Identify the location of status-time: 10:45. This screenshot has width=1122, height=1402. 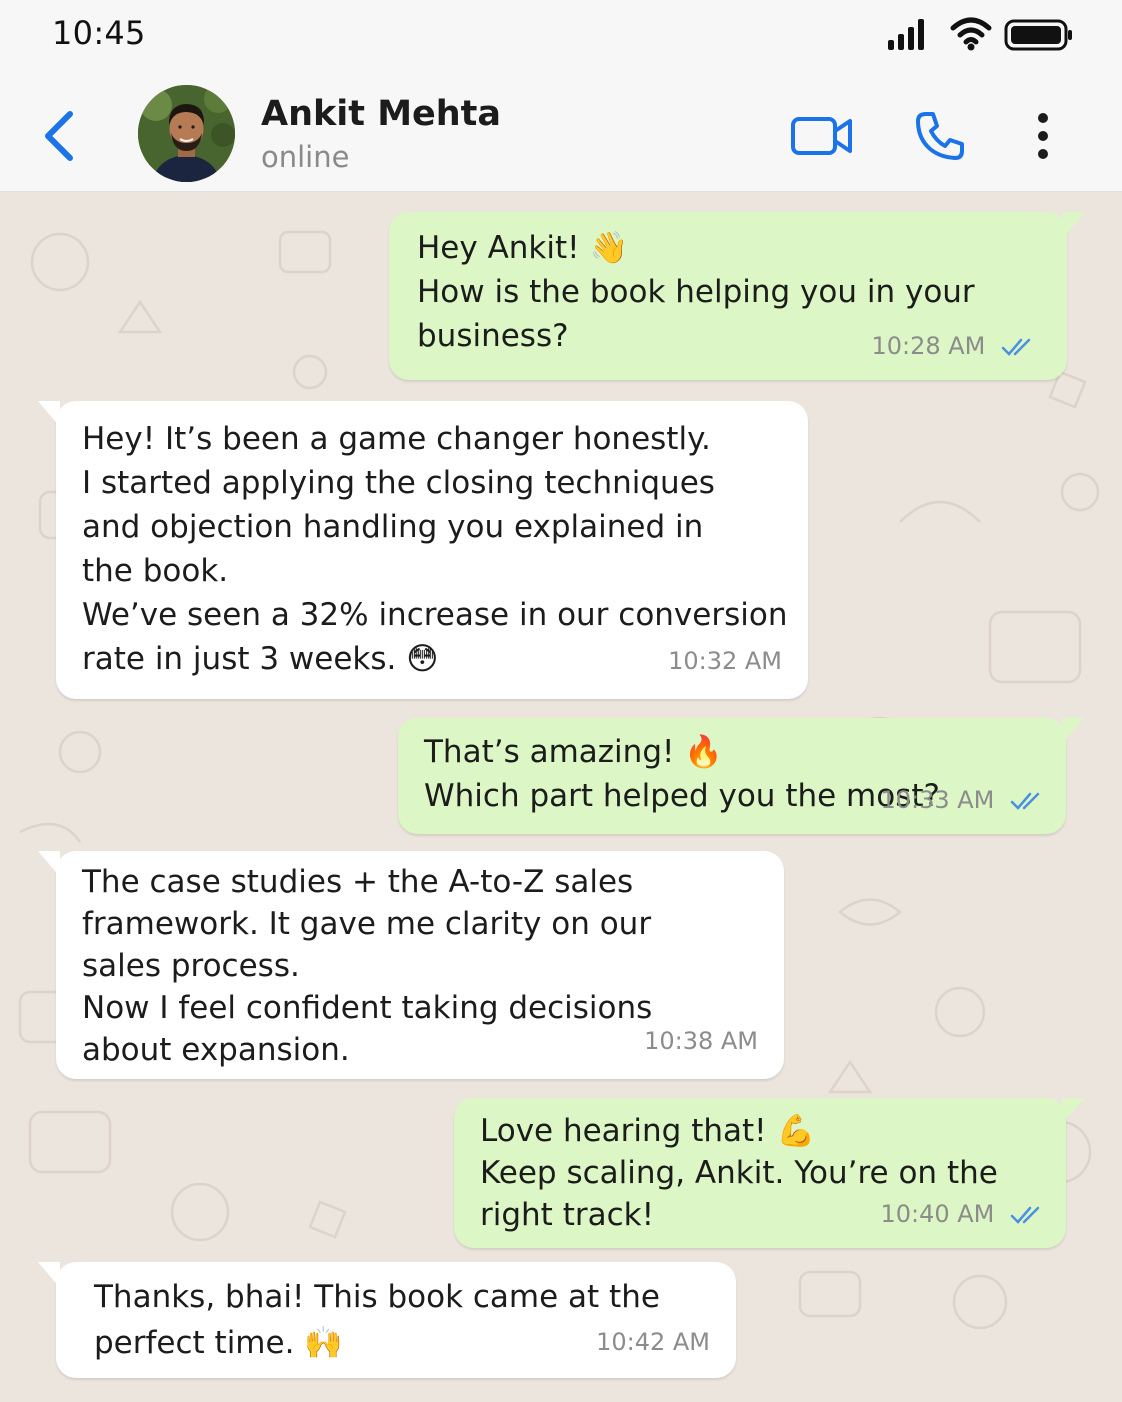
(99, 33).